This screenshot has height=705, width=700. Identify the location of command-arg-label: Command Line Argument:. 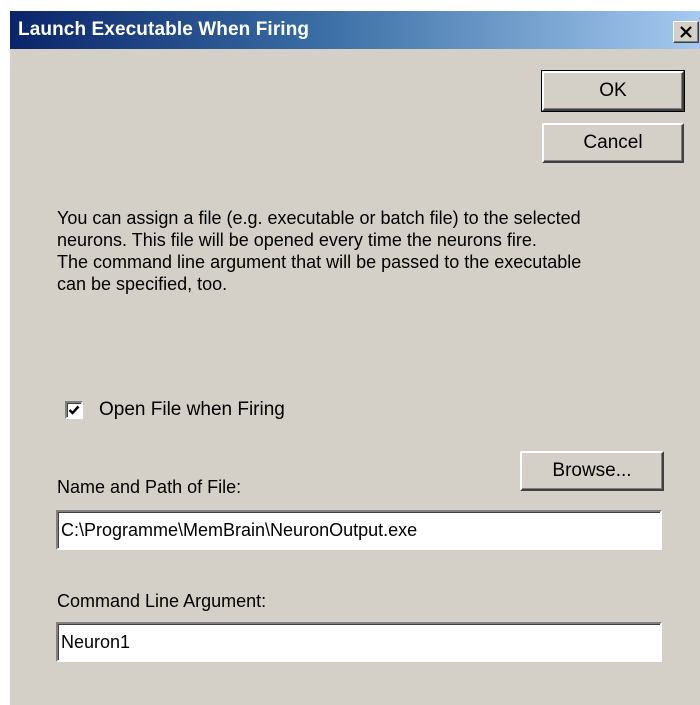
(162, 601).